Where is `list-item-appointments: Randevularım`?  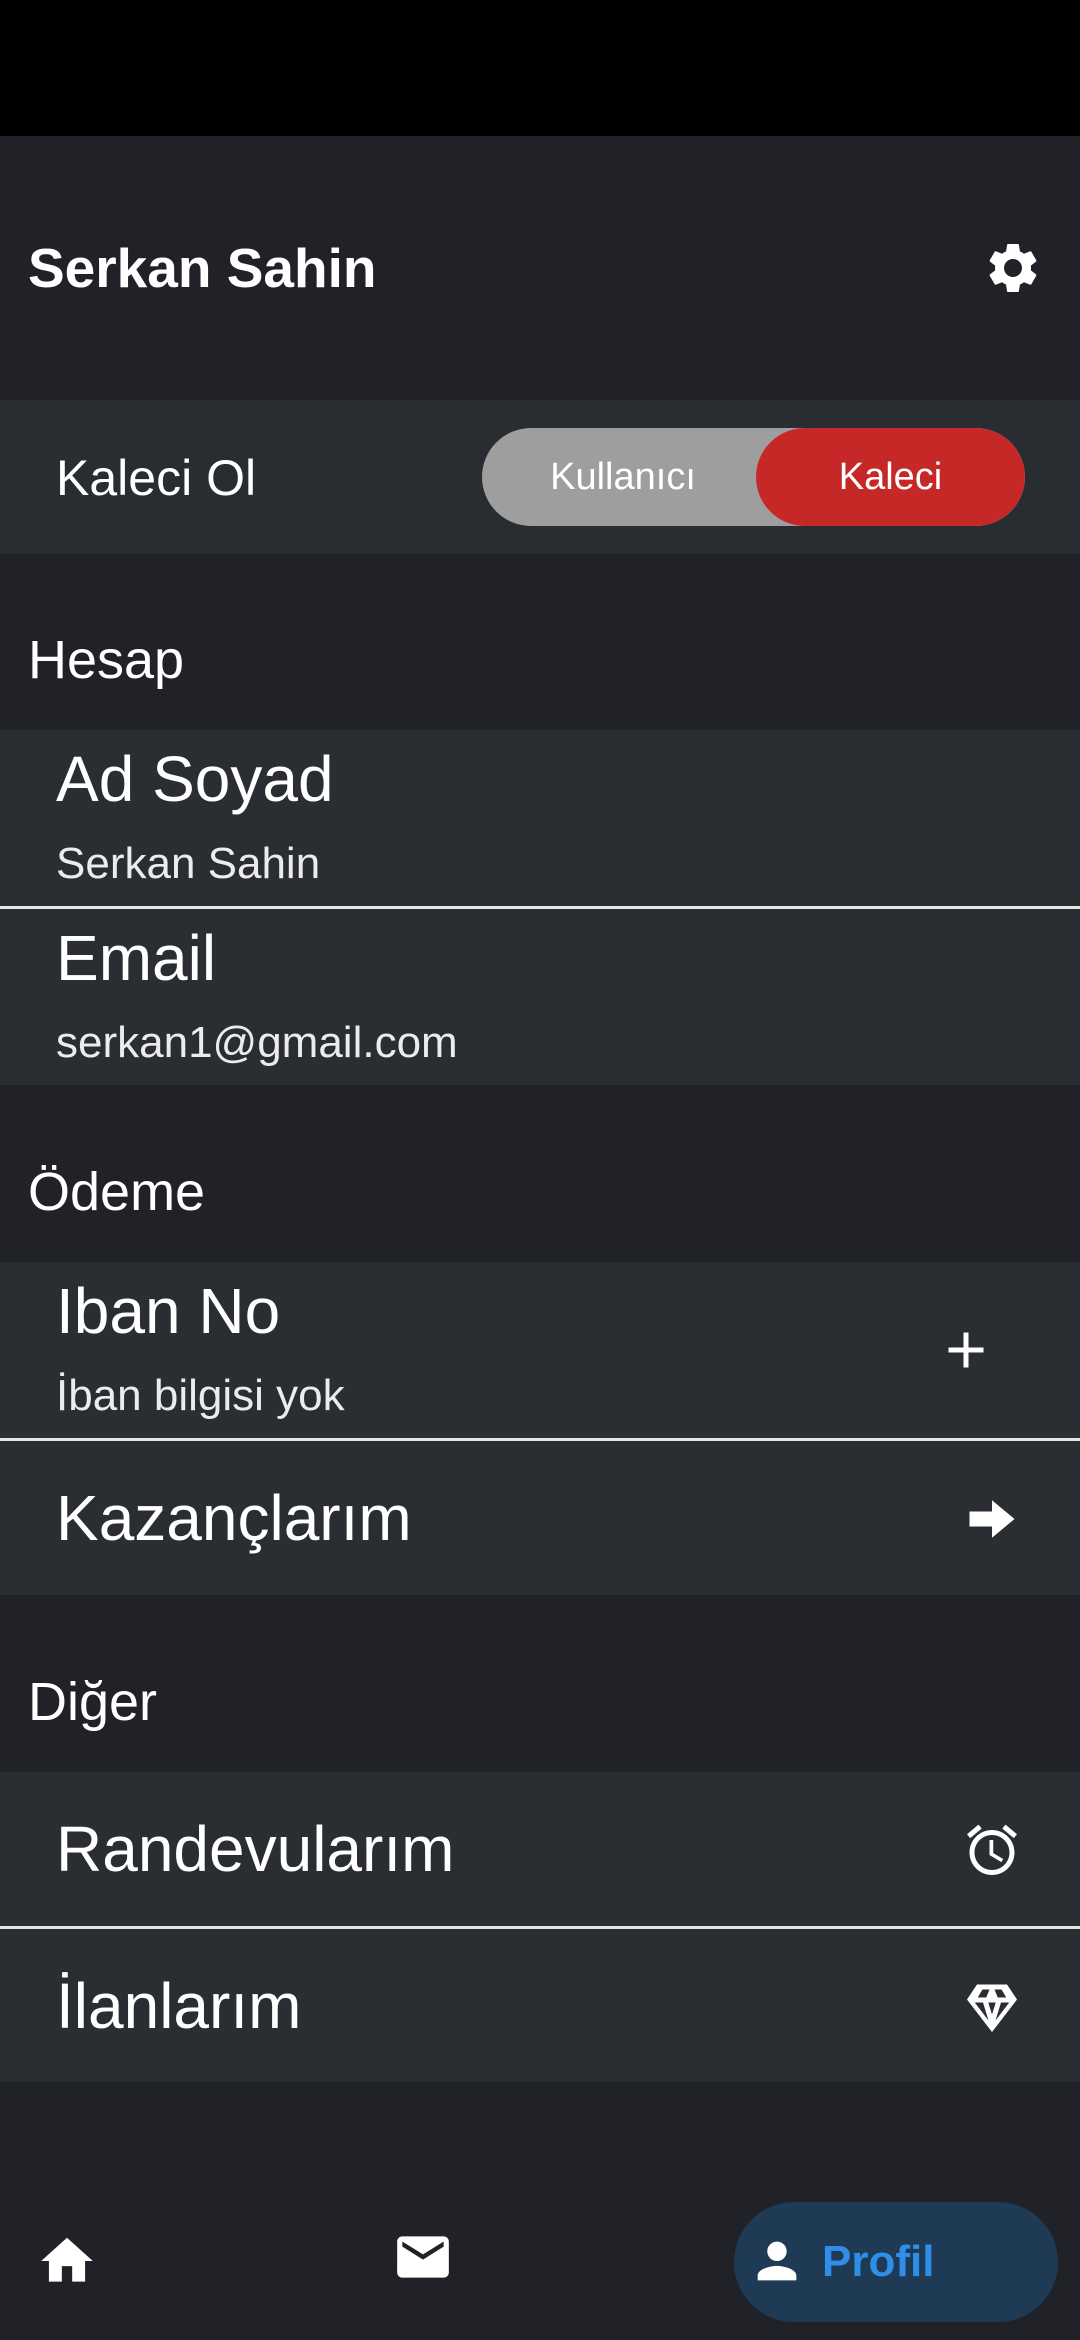 list-item-appointments: Randevularım is located at coordinates (540, 1849).